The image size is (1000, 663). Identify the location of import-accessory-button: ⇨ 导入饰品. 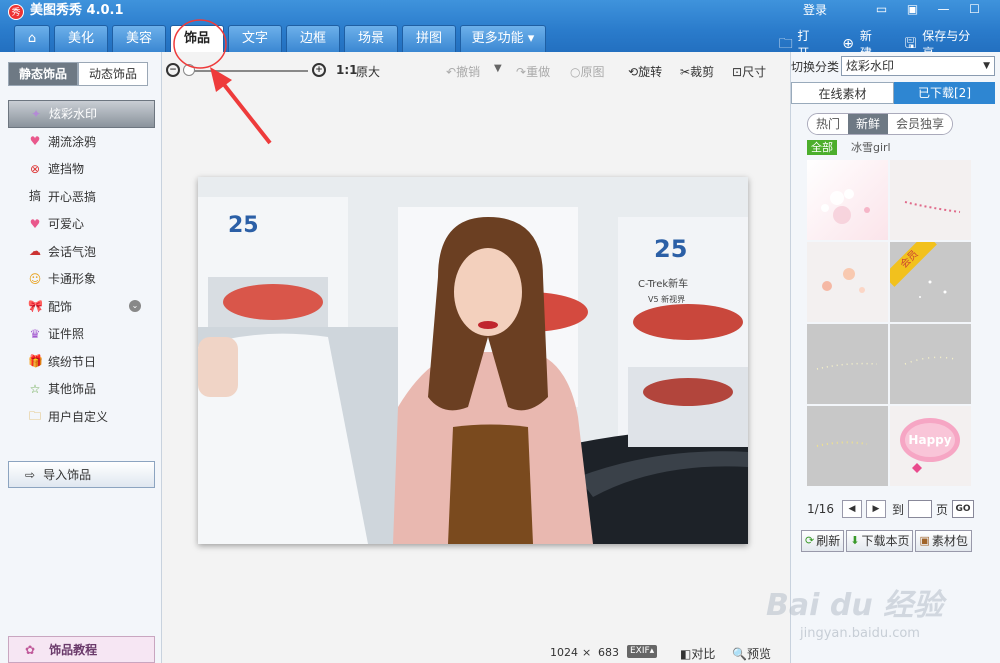
(81, 474).